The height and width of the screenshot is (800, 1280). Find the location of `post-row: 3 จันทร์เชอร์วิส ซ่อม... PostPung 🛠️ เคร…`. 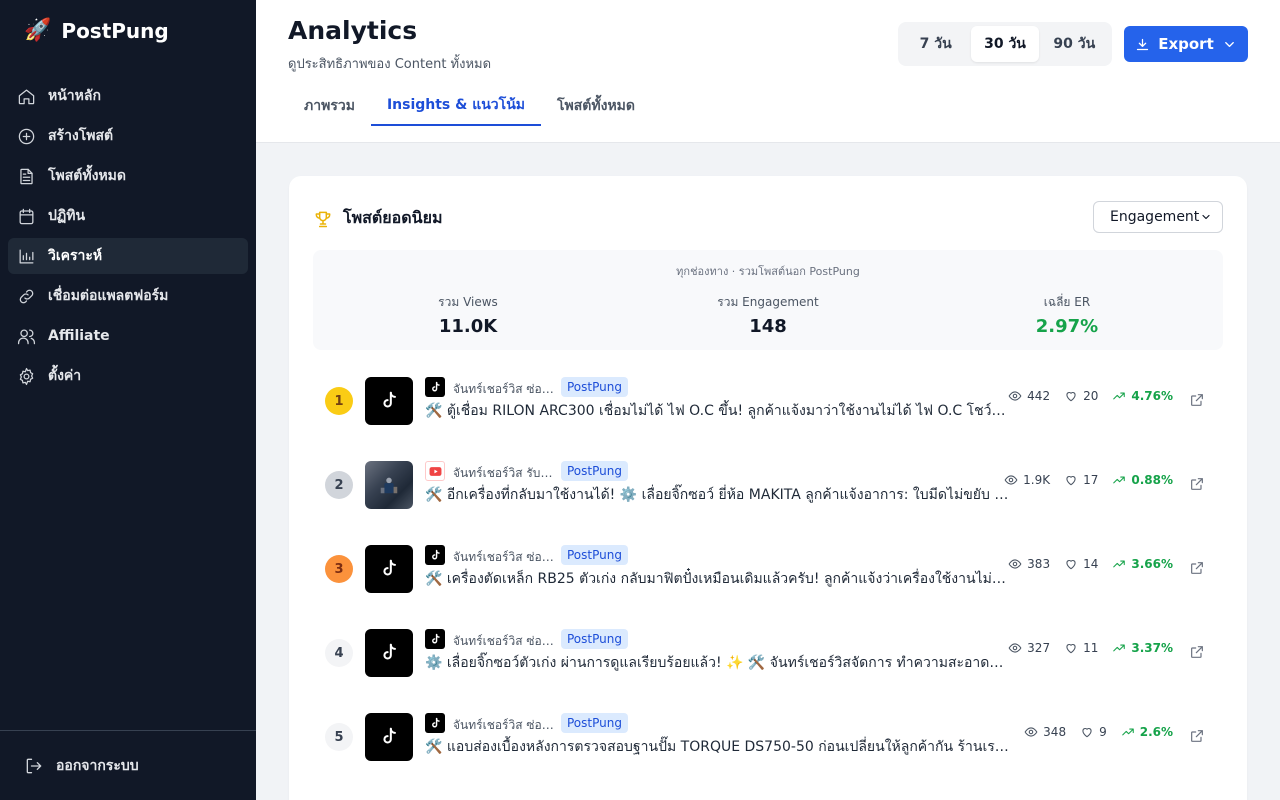

post-row: 3 จันทร์เชอร์วิส ซ่อม... PostPung 🛠️ เคร… is located at coordinates (768, 569).